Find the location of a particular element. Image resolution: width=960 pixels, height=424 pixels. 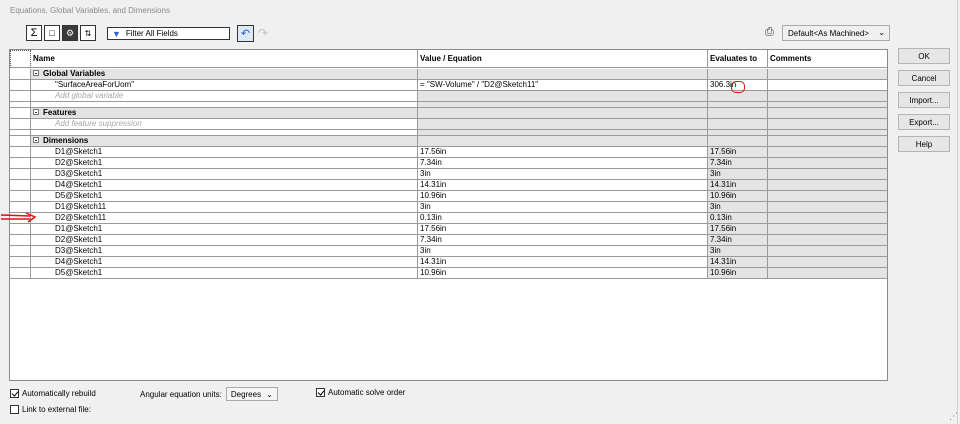

auto-rebuild-label: Automatically rebuild is located at coordinates (59, 393).